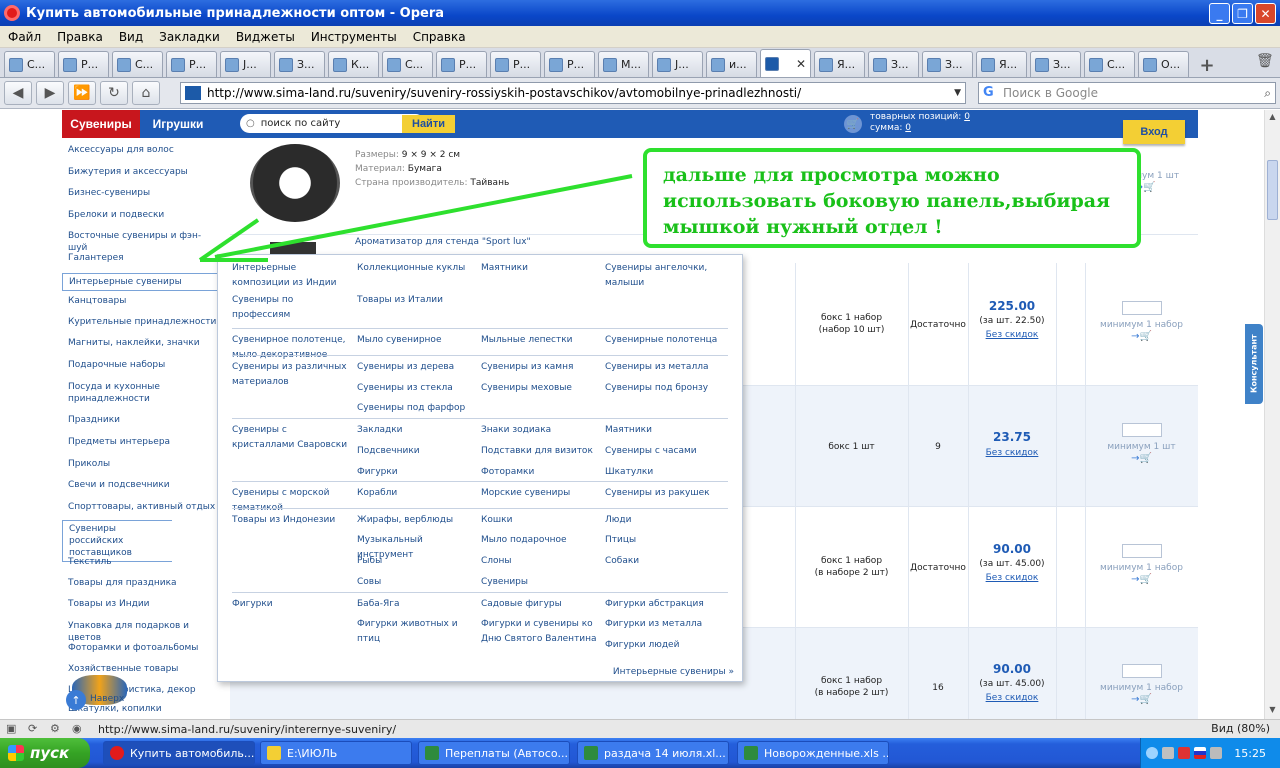 This screenshot has height=768, width=1280. Describe the element at coordinates (417, 604) in the screenshot. I see `megamenu-subcategory-link: Баба-Яга` at that location.